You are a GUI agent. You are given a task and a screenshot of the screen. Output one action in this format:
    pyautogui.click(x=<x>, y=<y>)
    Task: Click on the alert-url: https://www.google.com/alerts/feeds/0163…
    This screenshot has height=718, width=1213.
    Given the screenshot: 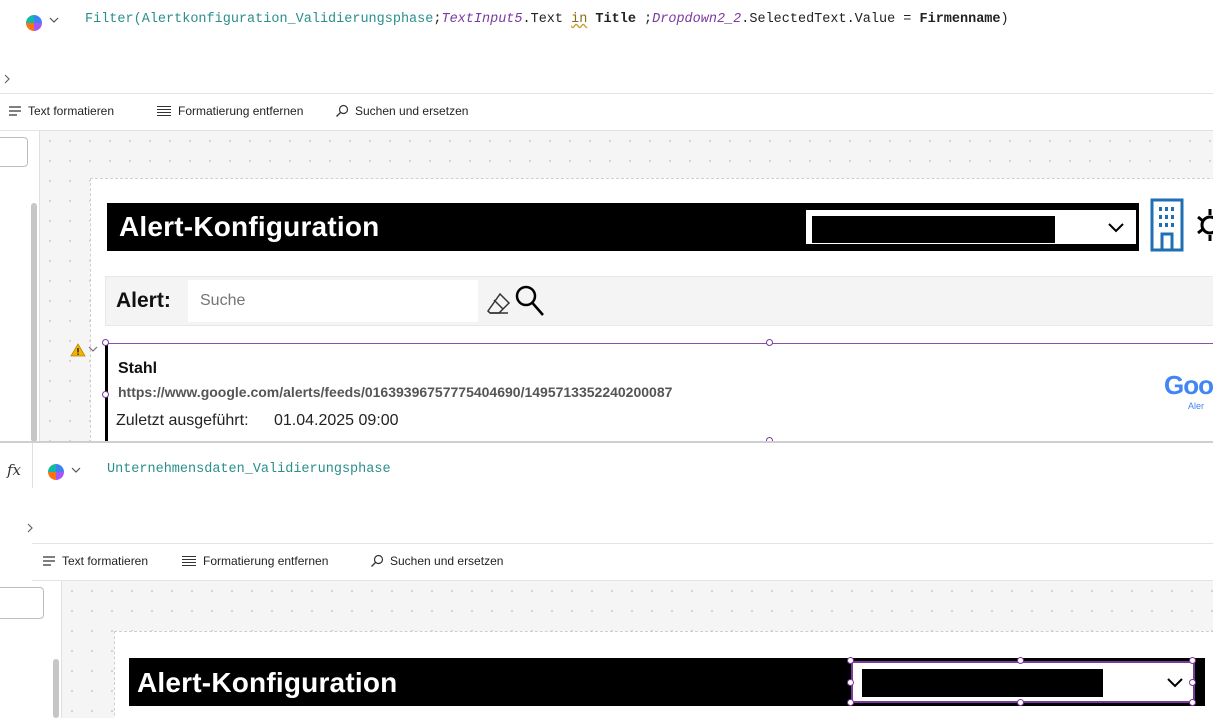 What is the action you would take?
    pyautogui.click(x=395, y=392)
    